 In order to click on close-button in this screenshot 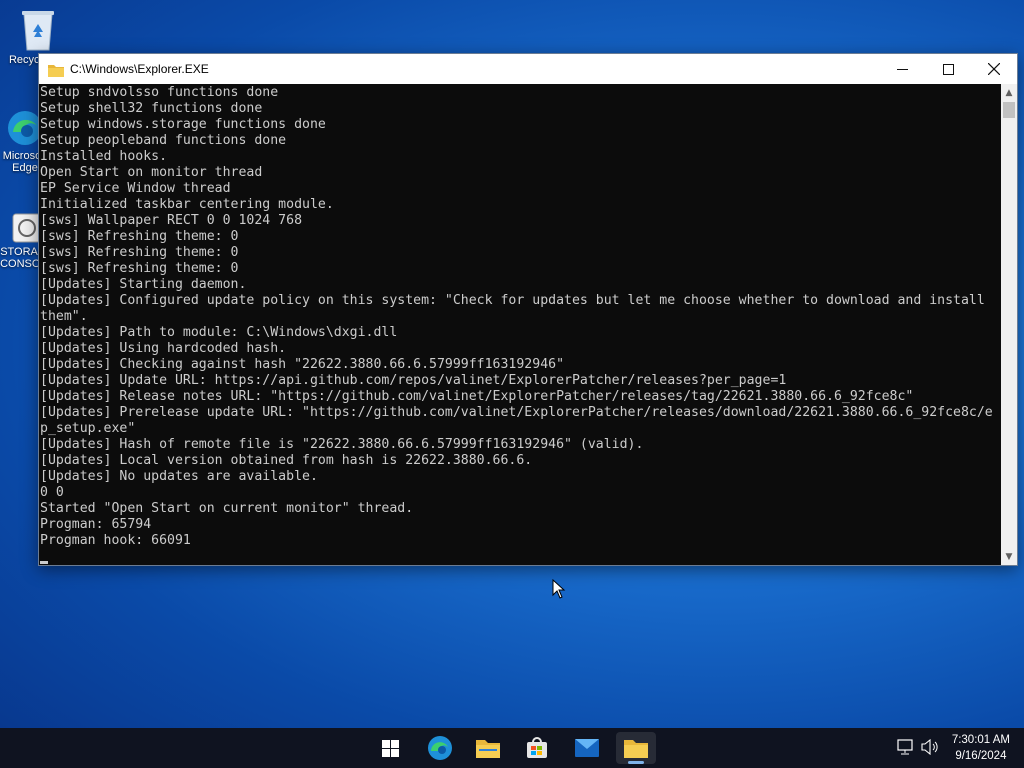, I will do `click(994, 69)`.